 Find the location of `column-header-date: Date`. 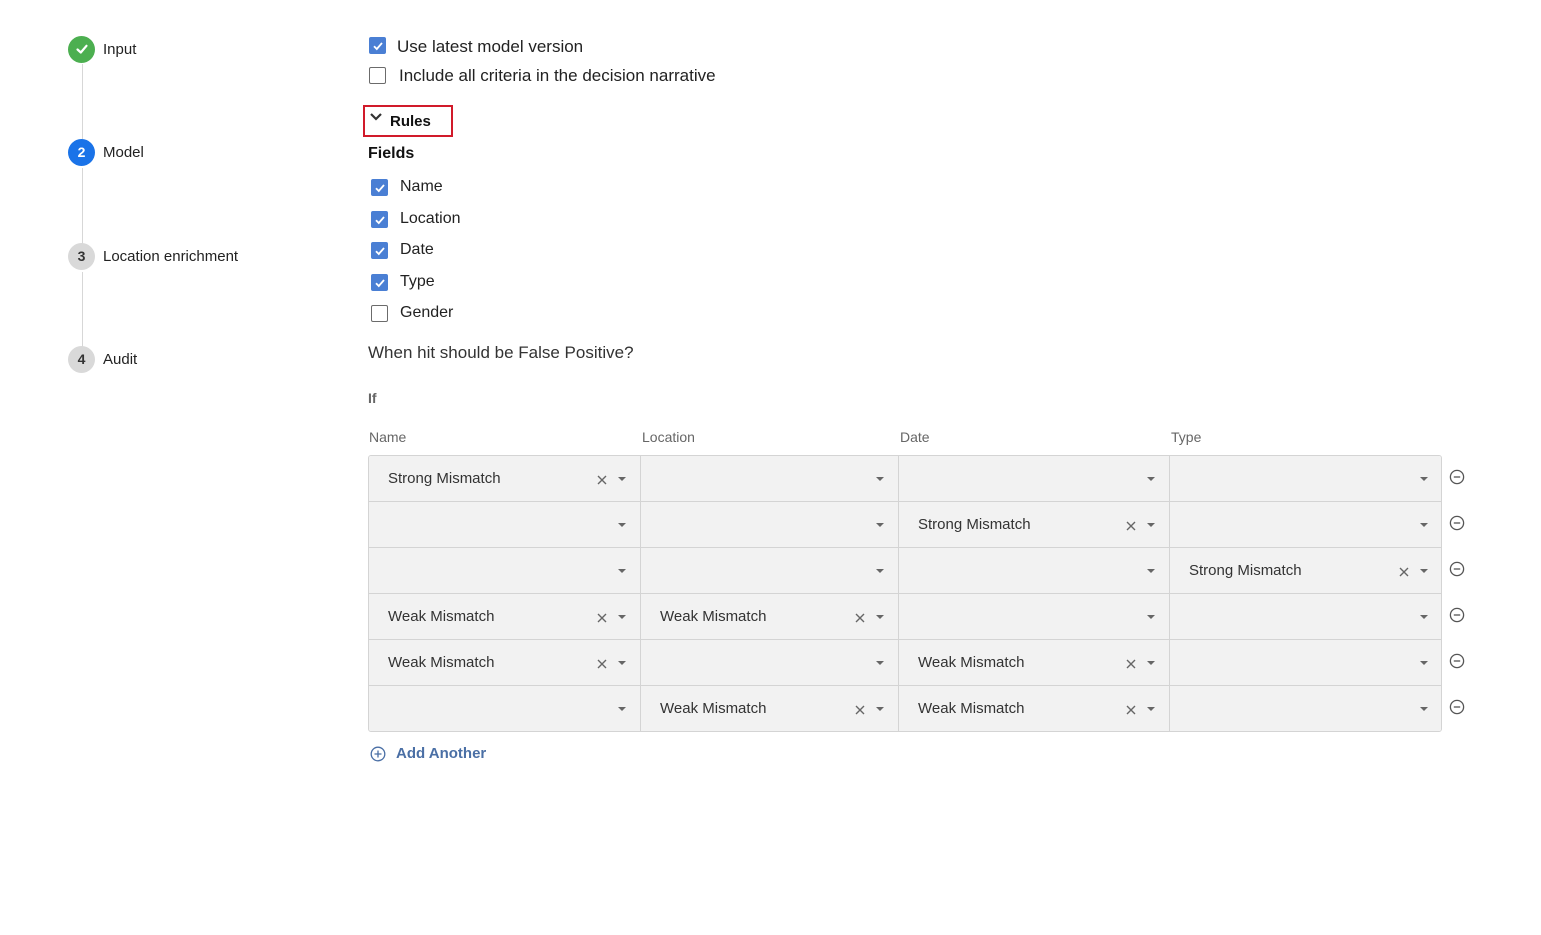

column-header-date: Date is located at coordinates (915, 437).